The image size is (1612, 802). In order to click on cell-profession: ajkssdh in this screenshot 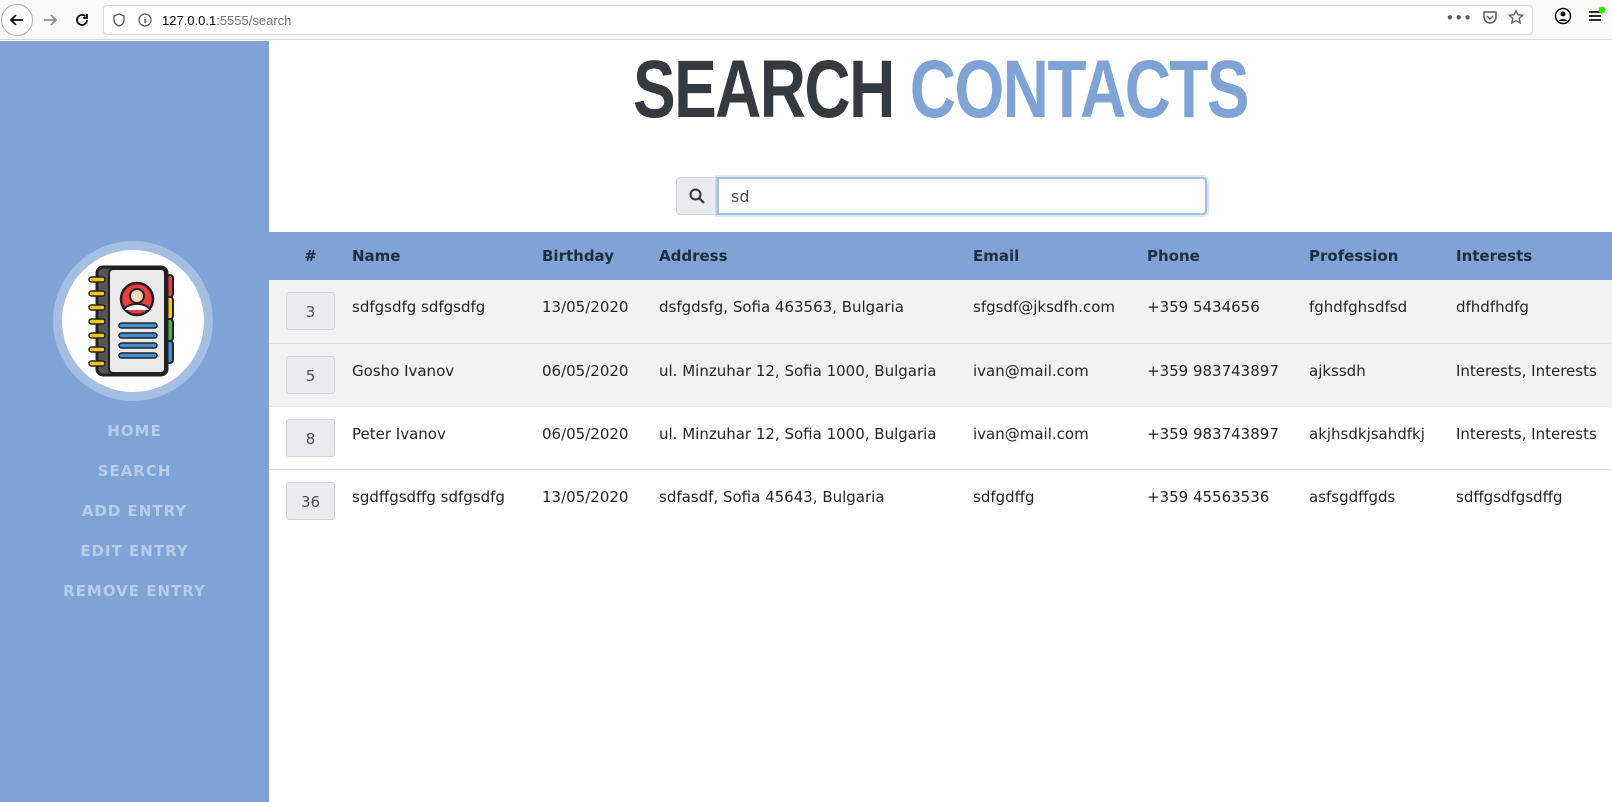, I will do `click(1337, 370)`.